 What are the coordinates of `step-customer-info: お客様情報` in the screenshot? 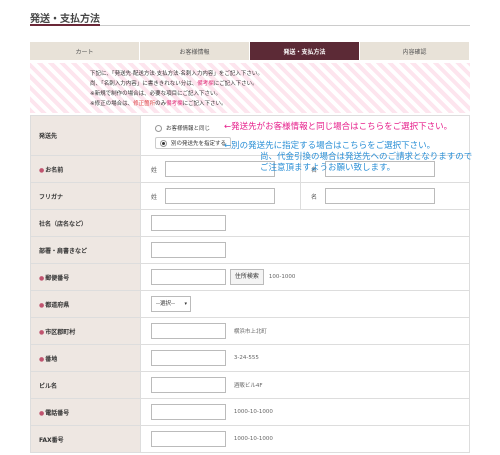 It's located at (195, 51).